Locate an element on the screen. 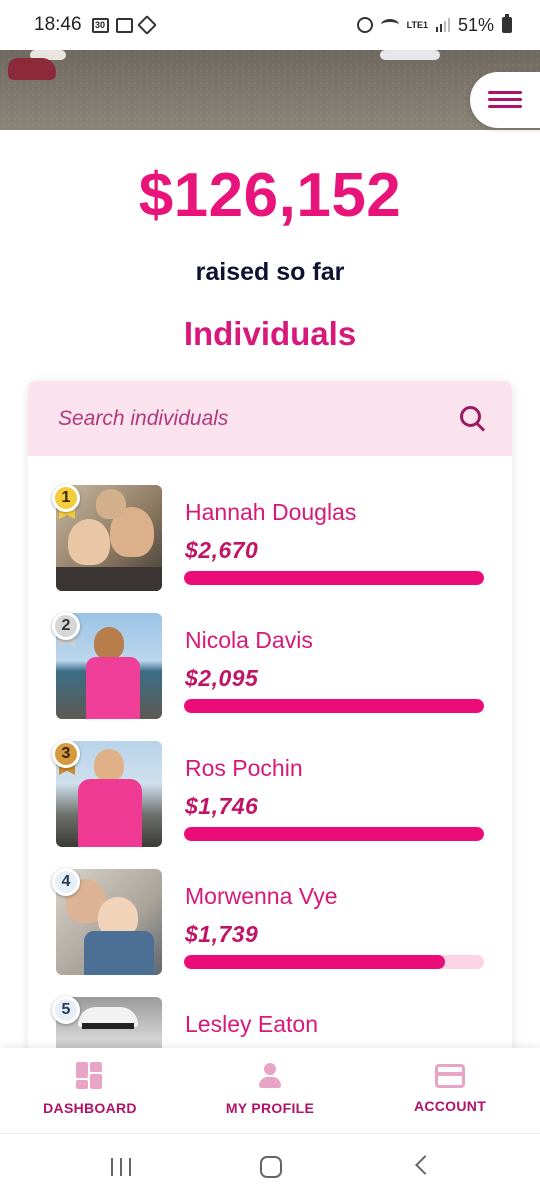 The image size is (540, 1200). individual-amount: $2,095 is located at coordinates (222, 678).